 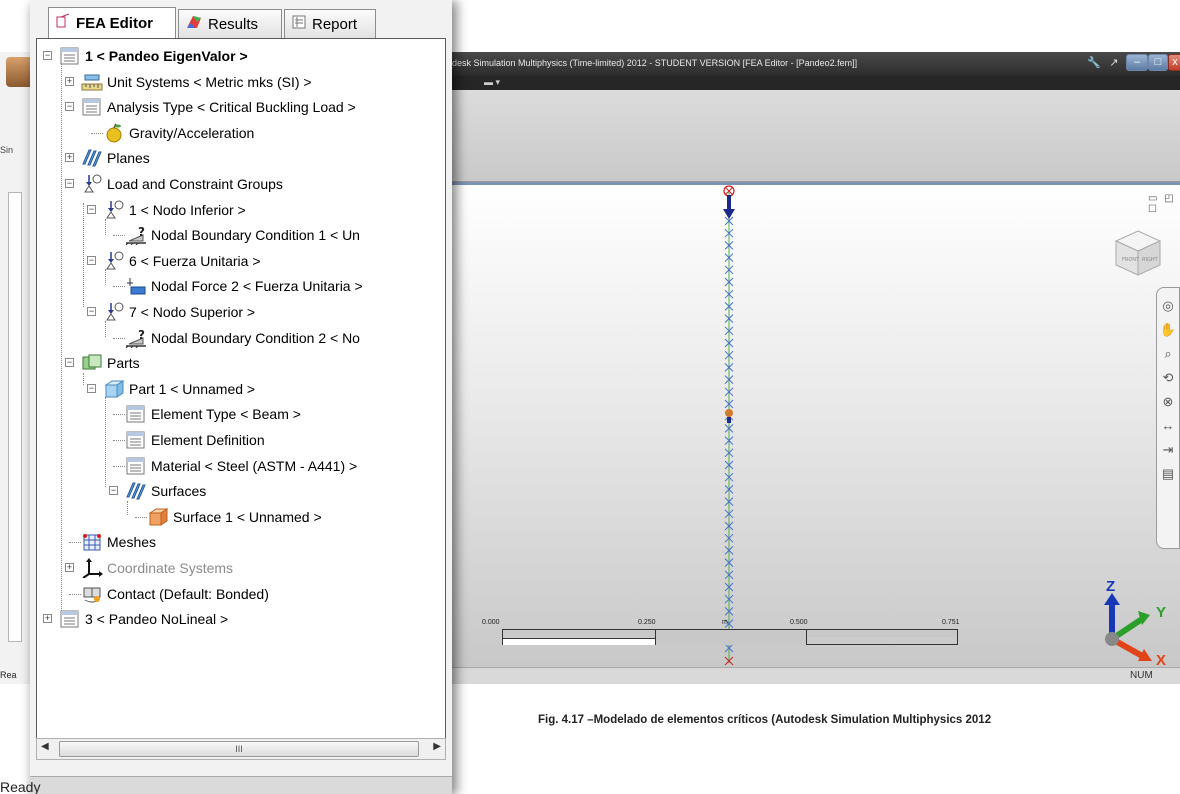 I want to click on analysis-doc-icon, so click(x=136, y=466).